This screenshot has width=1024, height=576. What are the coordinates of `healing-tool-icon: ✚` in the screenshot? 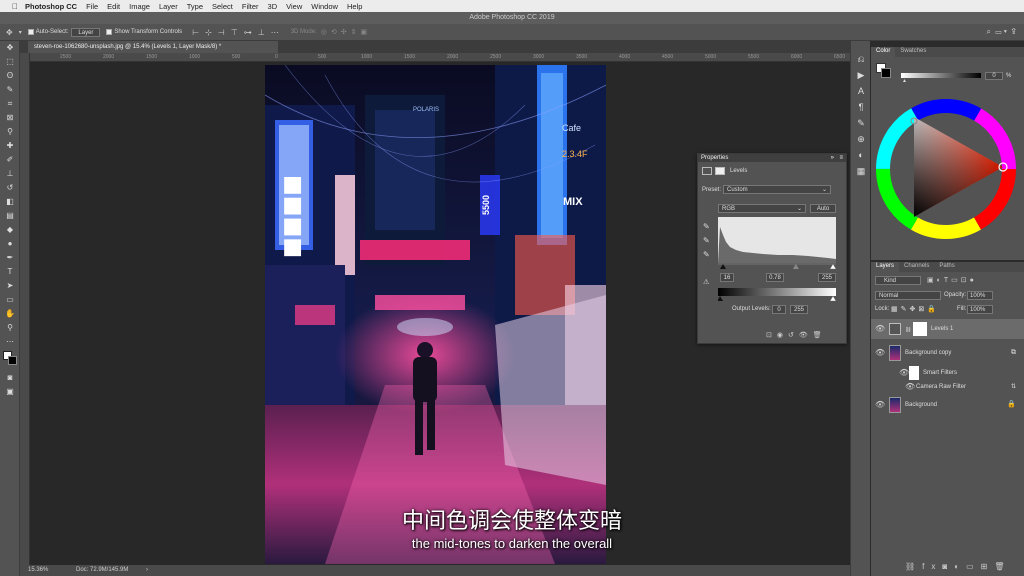 It's located at (10, 146).